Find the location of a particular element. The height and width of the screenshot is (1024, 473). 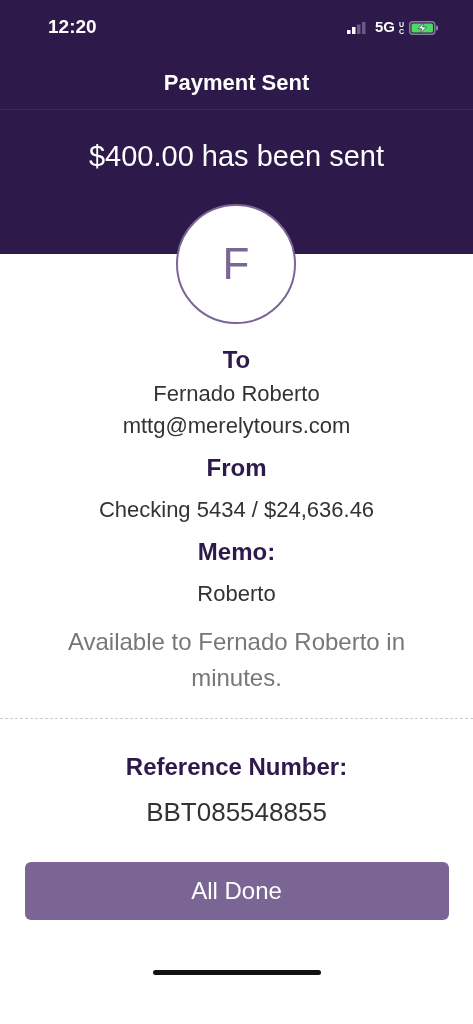

battery-charging-icon is located at coordinates (424, 27).